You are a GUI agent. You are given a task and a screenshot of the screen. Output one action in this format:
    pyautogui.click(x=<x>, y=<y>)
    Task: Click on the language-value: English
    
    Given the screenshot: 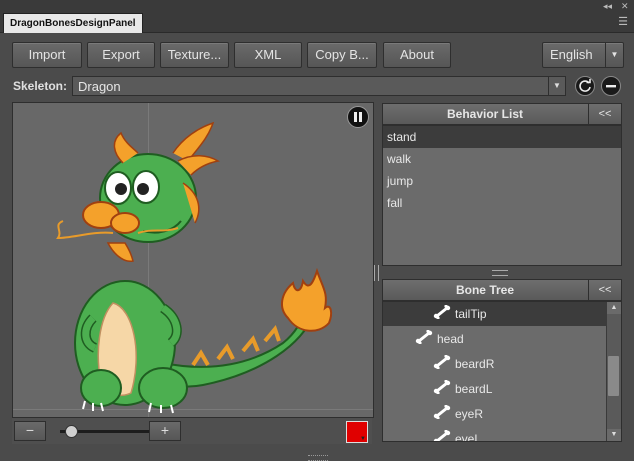 What is the action you would take?
    pyautogui.click(x=571, y=54)
    